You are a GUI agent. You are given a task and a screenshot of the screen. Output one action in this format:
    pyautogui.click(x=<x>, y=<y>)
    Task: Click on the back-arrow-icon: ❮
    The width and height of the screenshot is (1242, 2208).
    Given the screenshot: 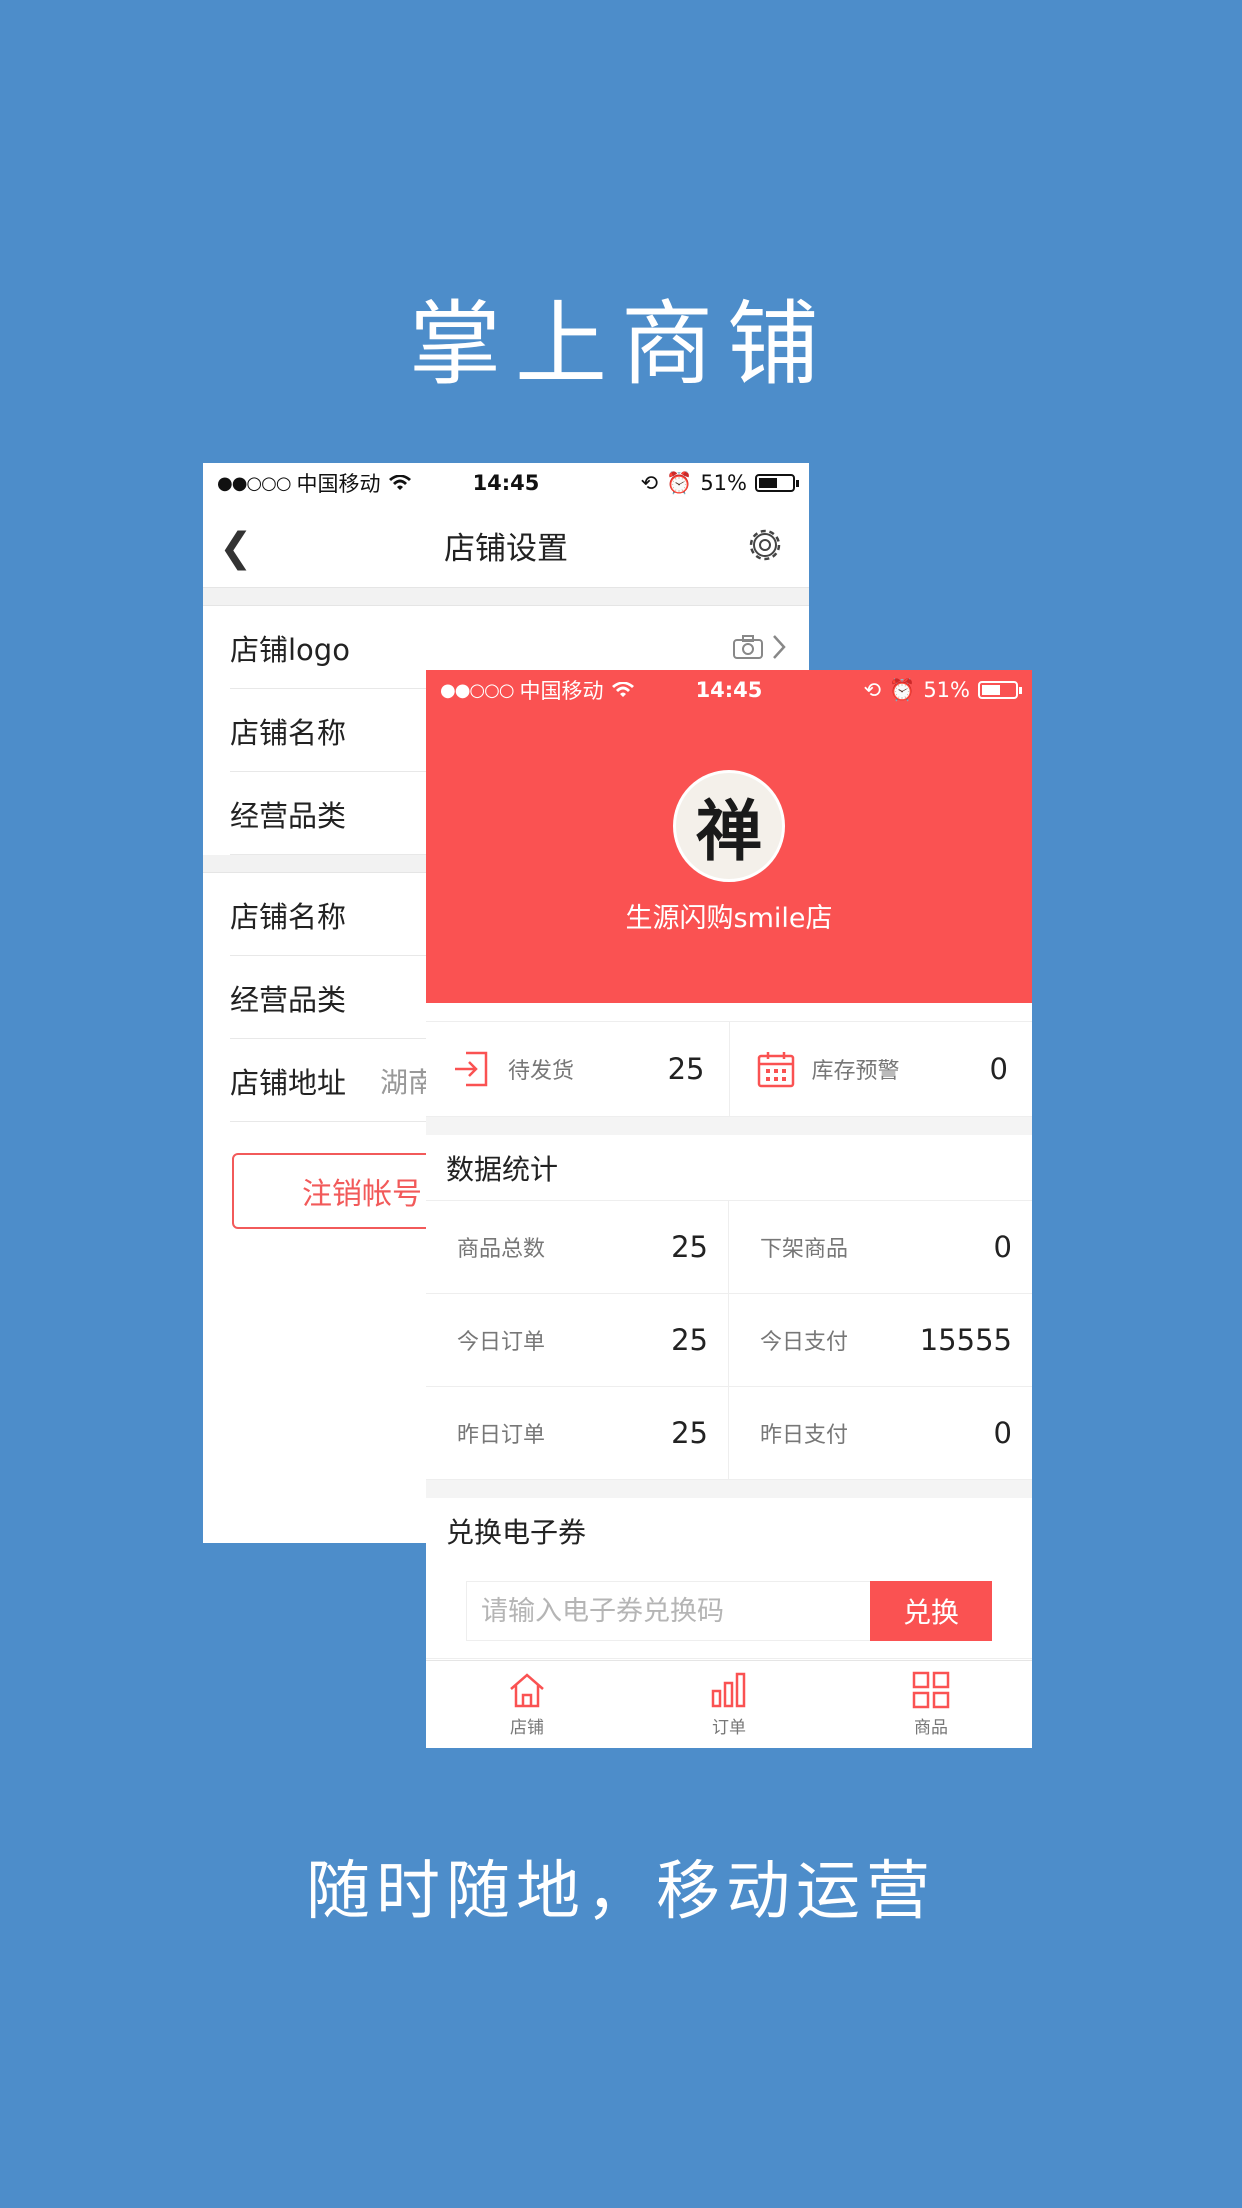 What is the action you would take?
    pyautogui.click(x=236, y=548)
    